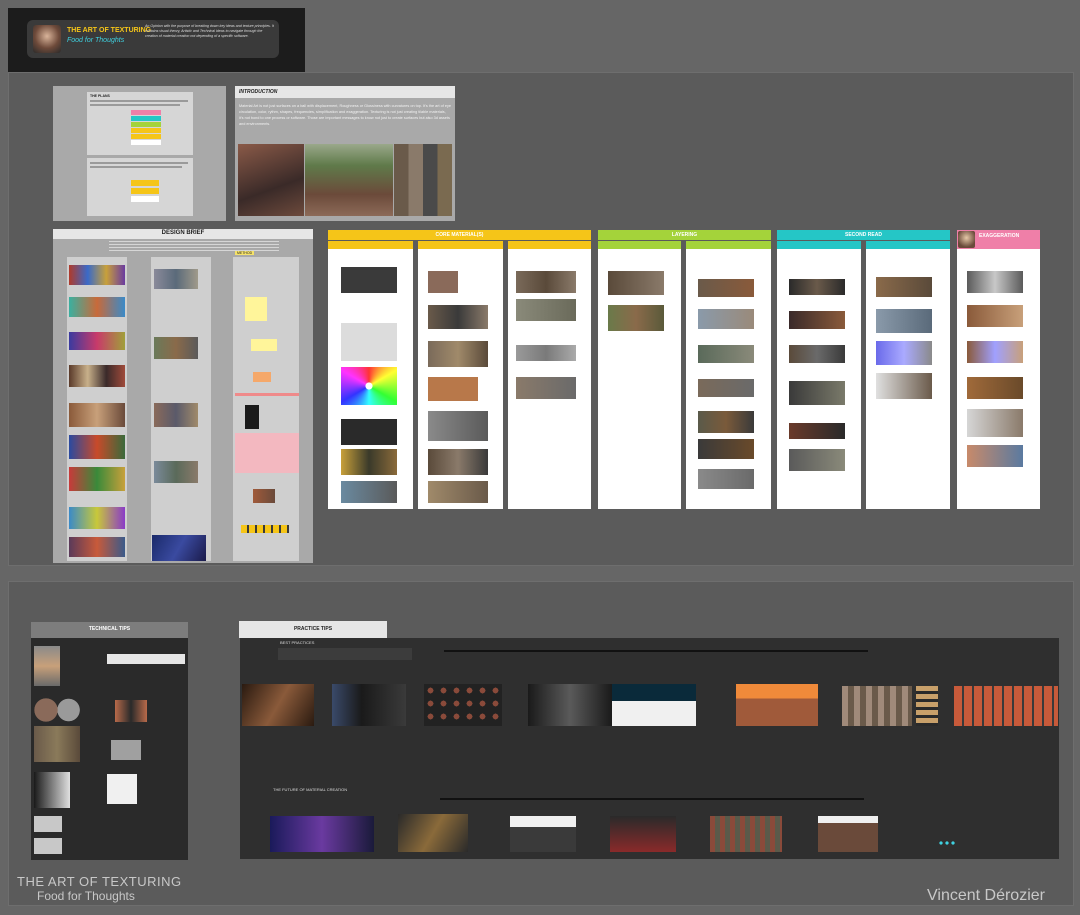 This screenshot has height=915, width=1080. What do you see at coordinates (369, 386) in the screenshot?
I see `color-wheel` at bounding box center [369, 386].